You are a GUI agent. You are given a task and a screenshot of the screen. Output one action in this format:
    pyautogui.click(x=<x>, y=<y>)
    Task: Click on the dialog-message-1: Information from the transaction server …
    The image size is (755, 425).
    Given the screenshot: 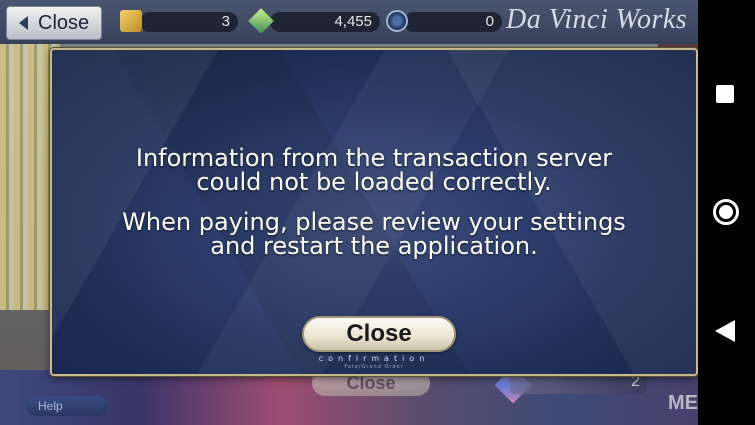 What is the action you would take?
    pyautogui.click(x=374, y=170)
    